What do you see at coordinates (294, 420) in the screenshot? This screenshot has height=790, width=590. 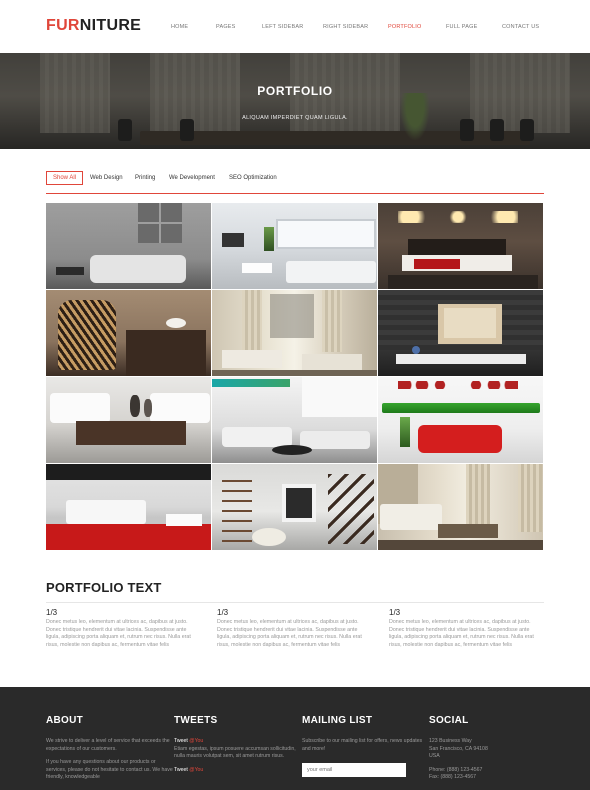 I see `white-lounge-image` at bounding box center [294, 420].